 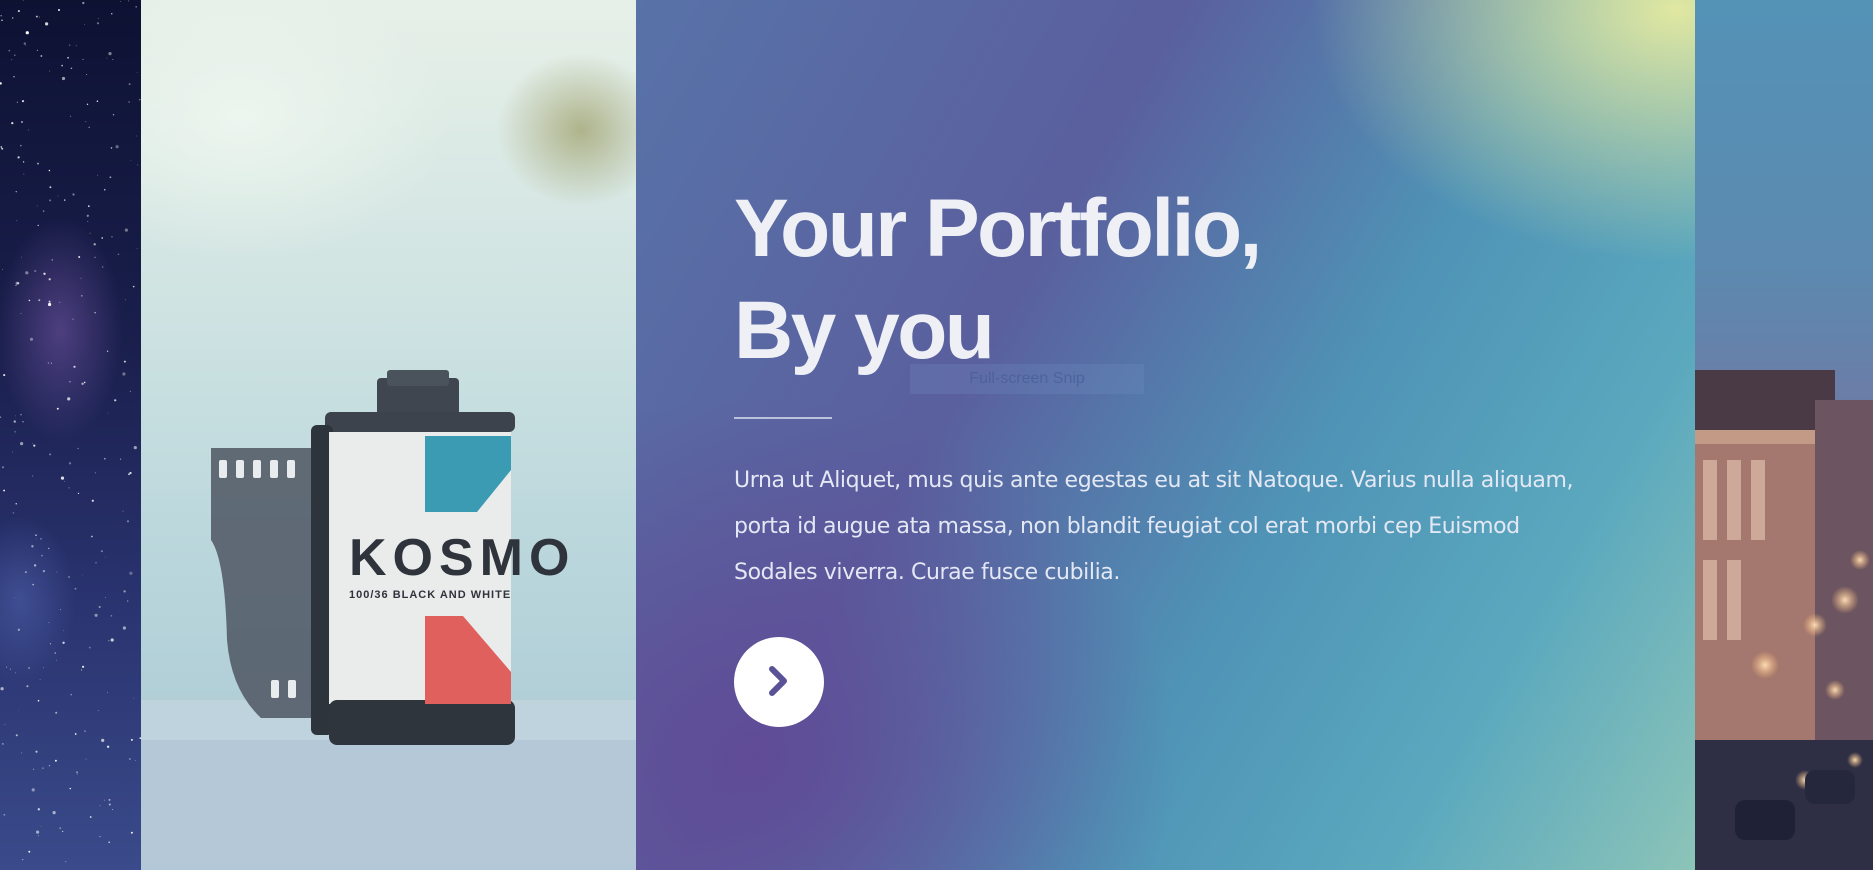 I want to click on city-street-image, so click(x=1784, y=435).